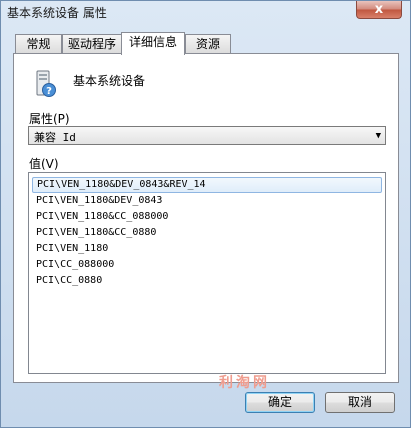  Describe the element at coordinates (207, 281) in the screenshot. I see `list-item: PCI\CC_0880` at that location.